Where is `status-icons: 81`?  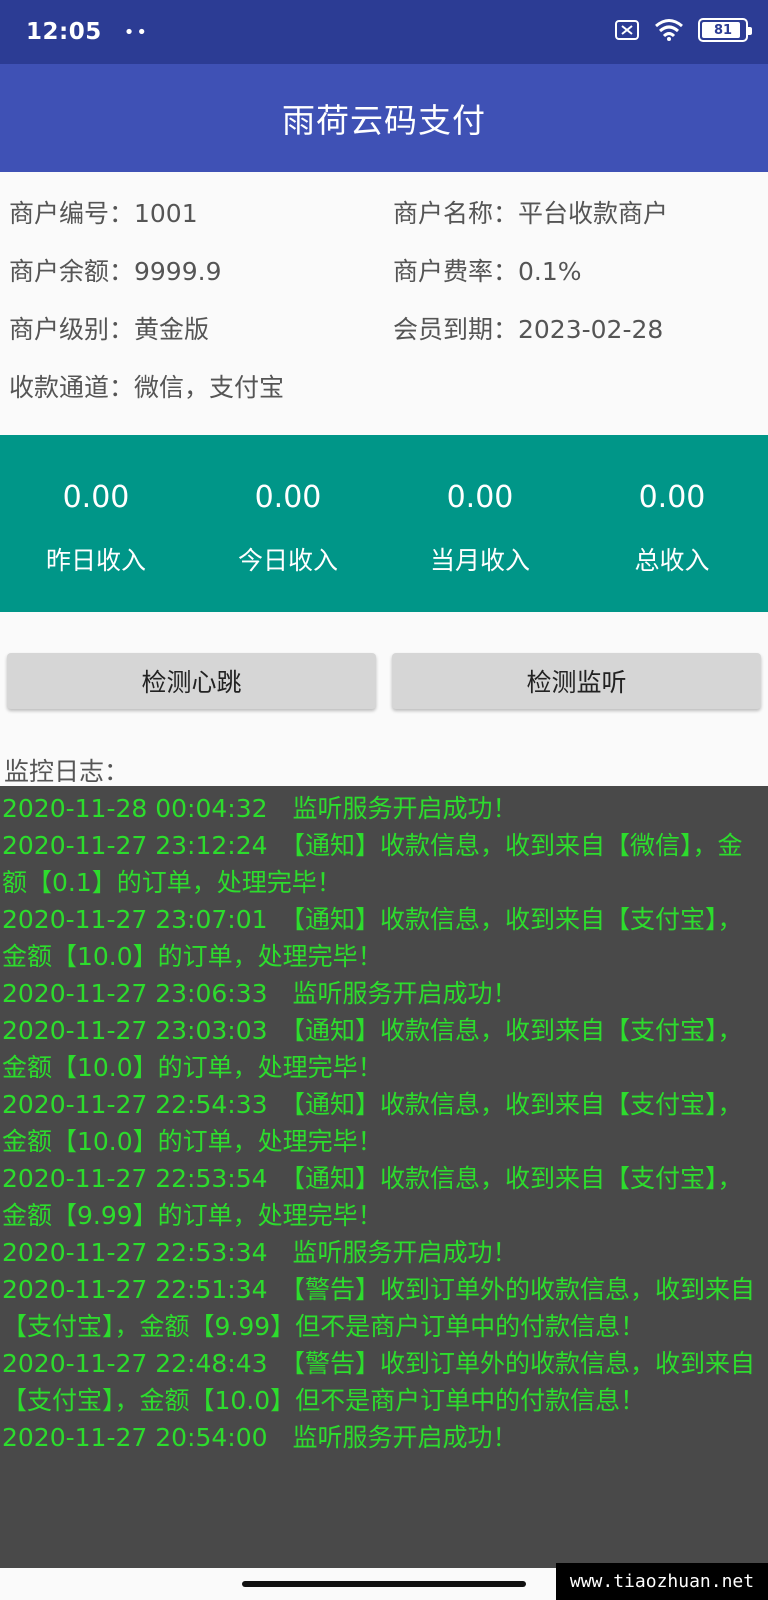
status-icons: 81 is located at coordinates (683, 30).